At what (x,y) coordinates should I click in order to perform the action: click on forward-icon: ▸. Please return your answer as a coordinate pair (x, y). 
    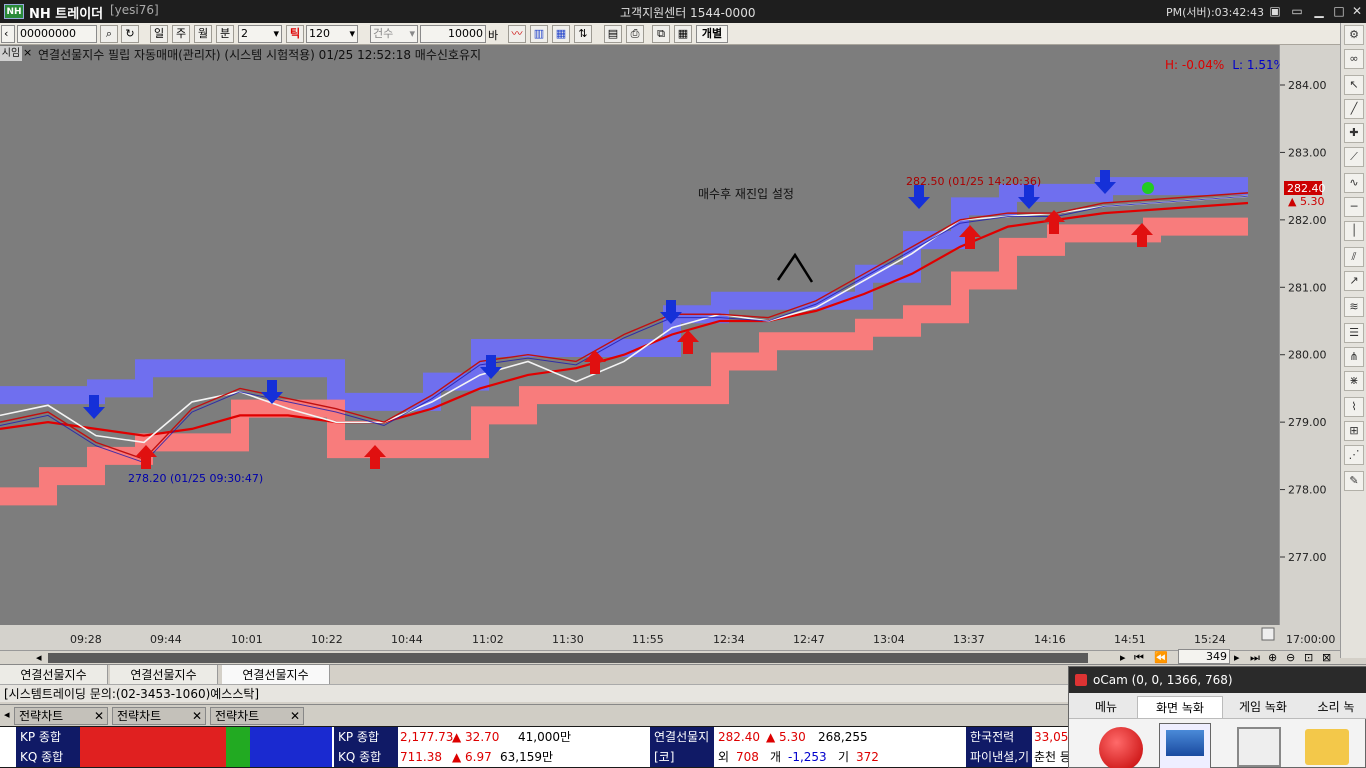
    Looking at the image, I should click on (1237, 658).